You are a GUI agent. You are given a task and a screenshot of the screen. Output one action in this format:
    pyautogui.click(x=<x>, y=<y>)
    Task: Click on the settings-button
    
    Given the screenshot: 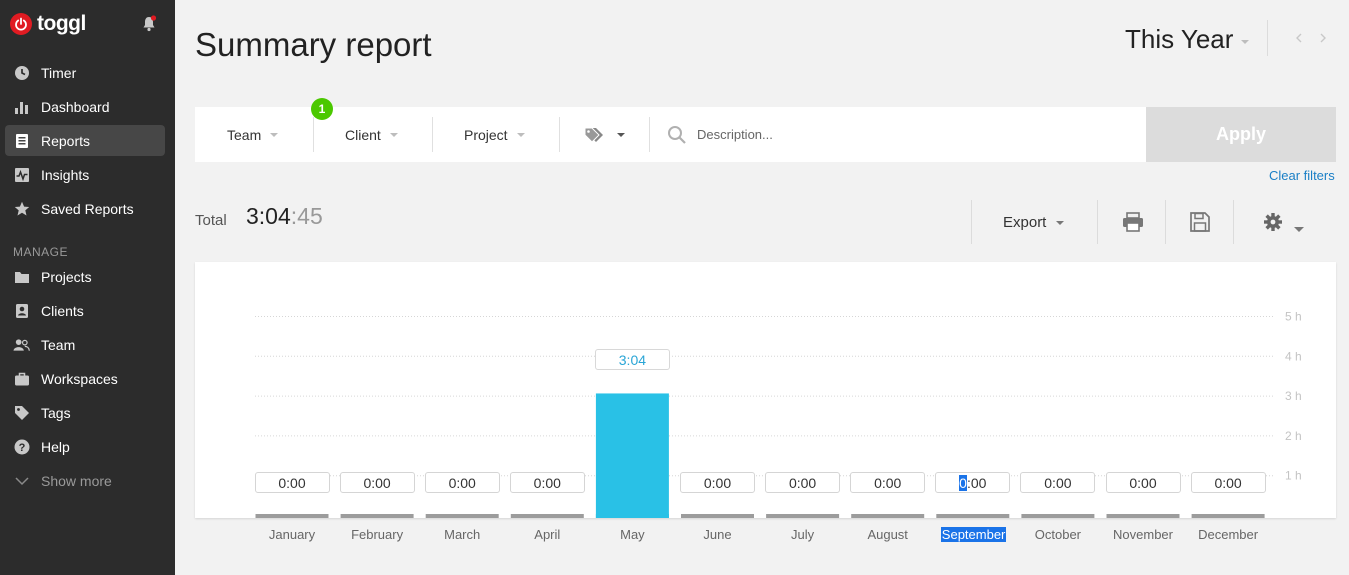 What is the action you would take?
    pyautogui.click(x=1273, y=222)
    